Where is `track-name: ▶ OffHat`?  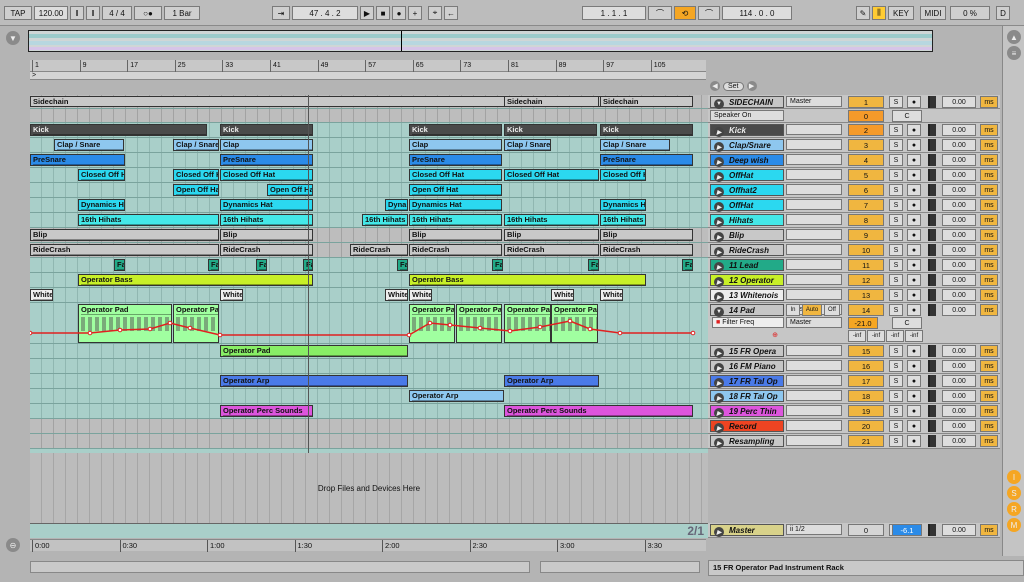
track-name: ▶ OffHat is located at coordinates (747, 205).